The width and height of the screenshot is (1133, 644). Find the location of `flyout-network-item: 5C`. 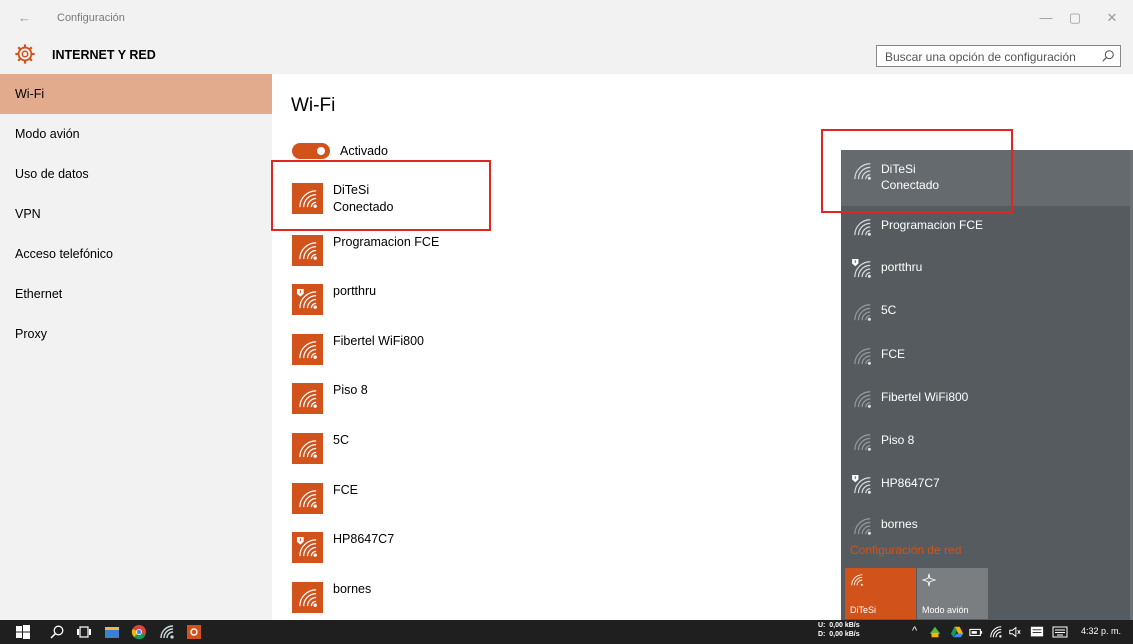

flyout-network-item: 5C is located at coordinates (985, 311).